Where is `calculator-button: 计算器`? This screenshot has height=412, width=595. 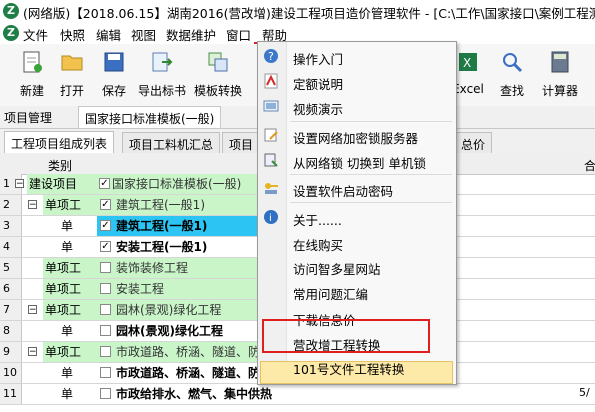 calculator-button: 计算器 is located at coordinates (560, 74).